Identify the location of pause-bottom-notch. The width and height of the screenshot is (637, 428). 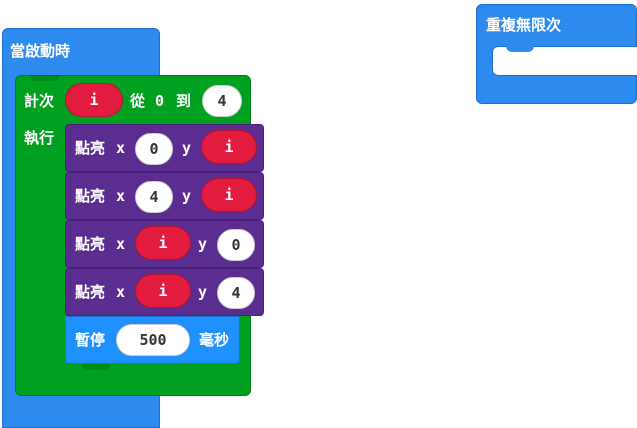
(96, 367).